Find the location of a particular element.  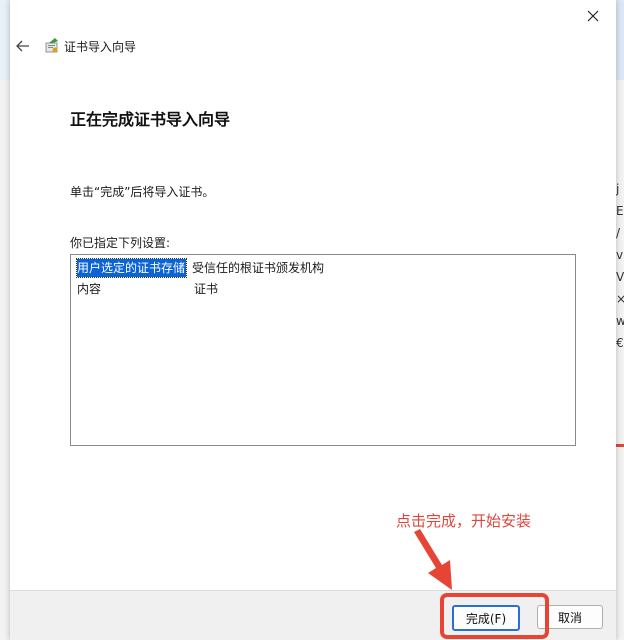

settings-key: 内容 is located at coordinates (89, 289).